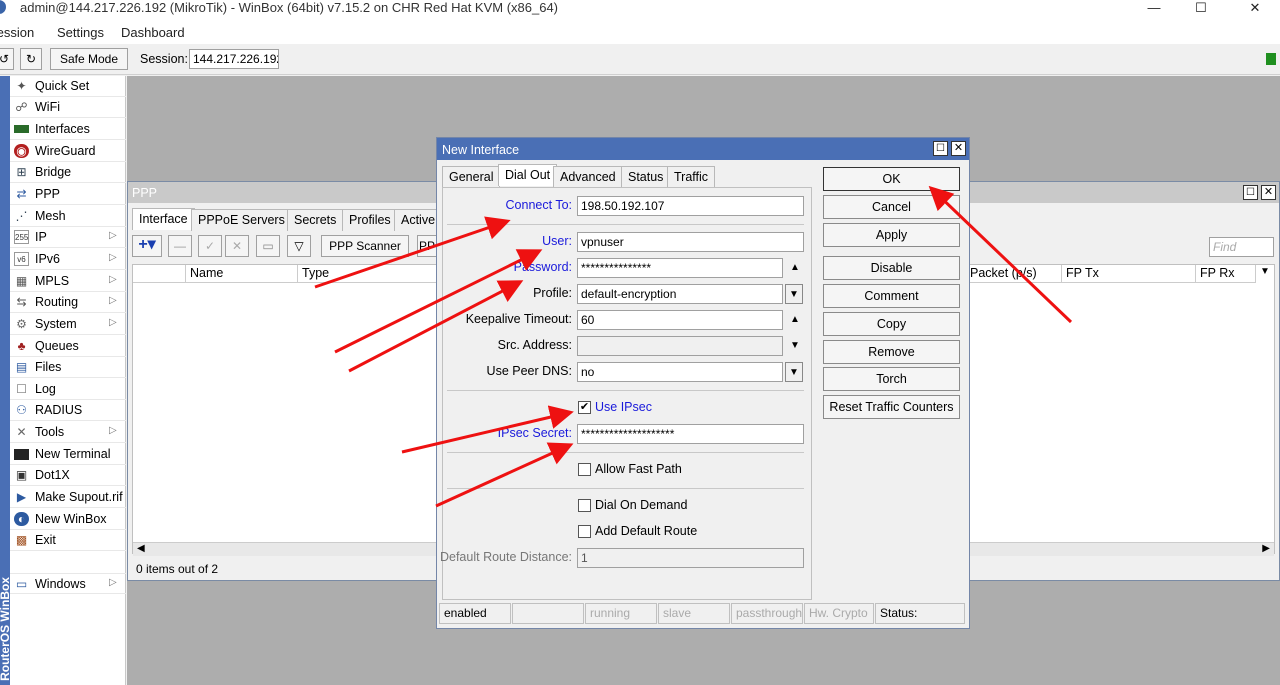  Describe the element at coordinates (680, 268) in the screenshot. I see `password-input: ***************` at that location.